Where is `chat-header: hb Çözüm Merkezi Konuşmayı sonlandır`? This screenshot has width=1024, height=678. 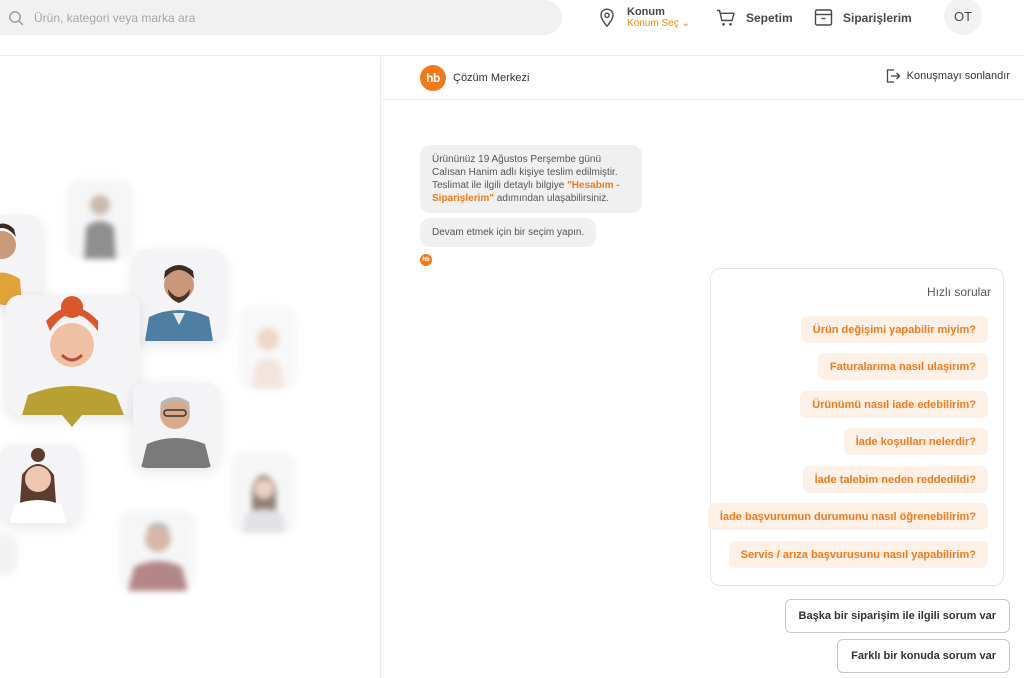
chat-header: hb Çözüm Merkezi Konuşmayı sonlandır is located at coordinates (702, 78).